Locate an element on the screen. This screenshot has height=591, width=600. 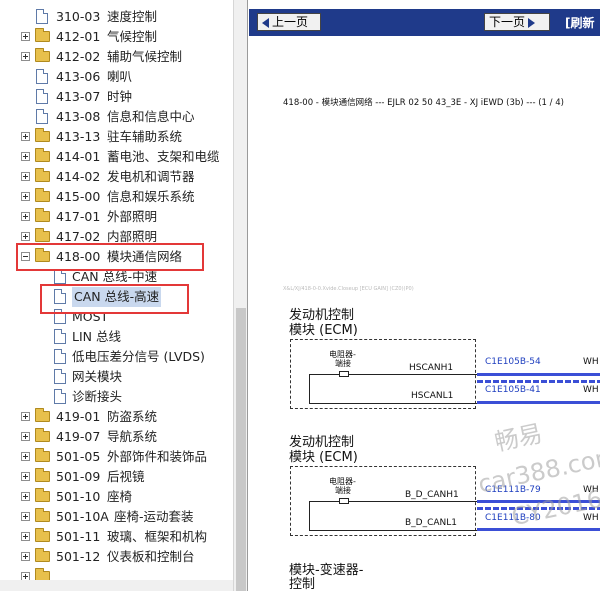
scrollbar-thumb is located at coordinates (241, 449).